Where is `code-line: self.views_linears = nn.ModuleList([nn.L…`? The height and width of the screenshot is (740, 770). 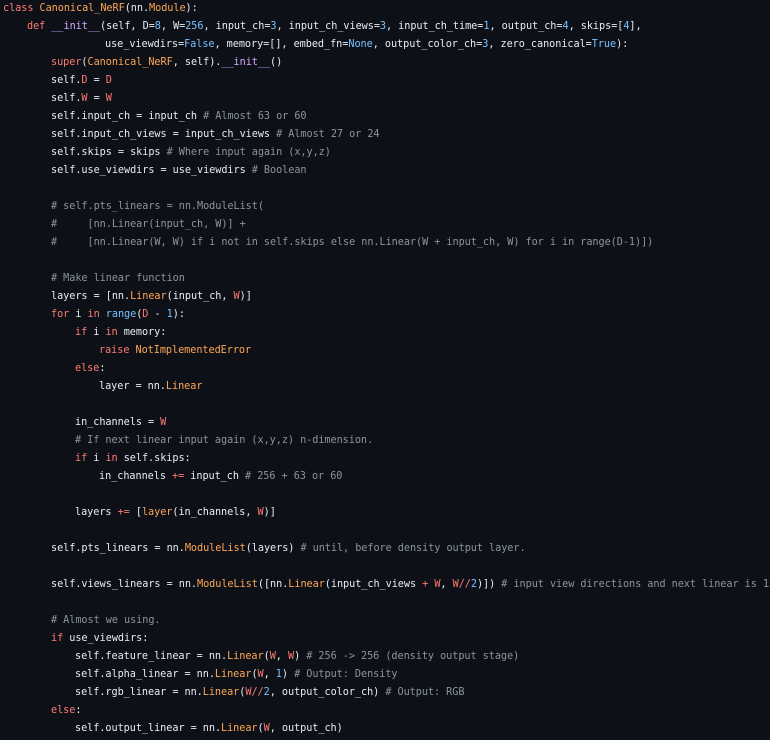
code-line: self.views_linears = nn.ModuleList([nn.L… is located at coordinates (410, 585).